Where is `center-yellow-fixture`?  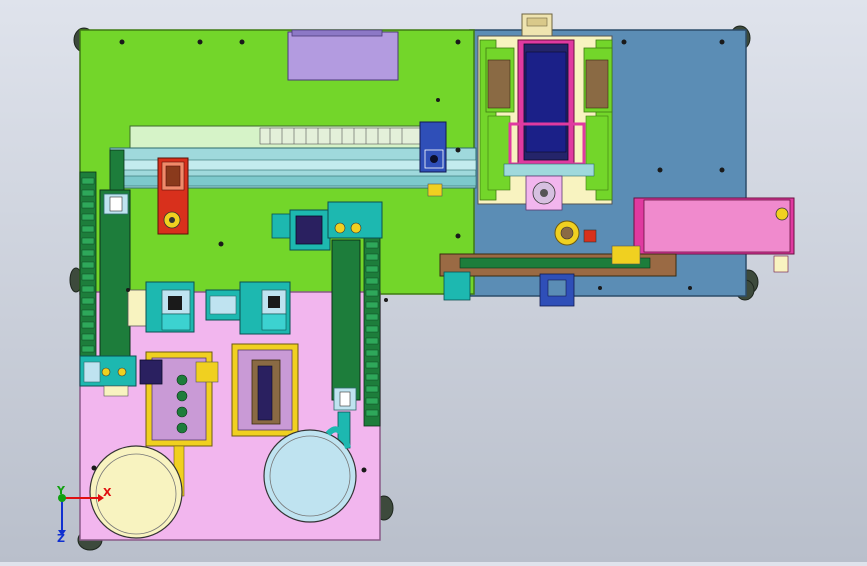
center-yellow-fixture is located at coordinates (265, 390).